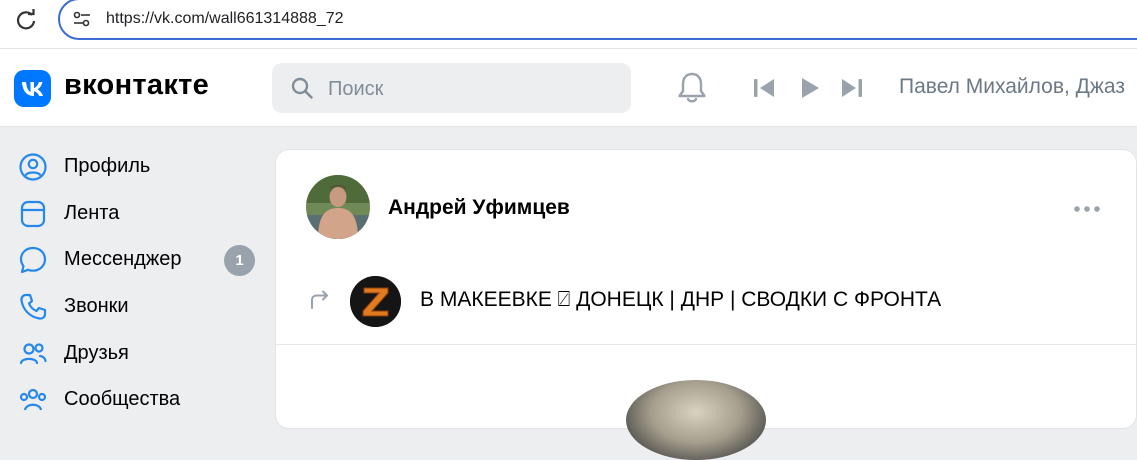 The width and height of the screenshot is (1137, 460). Describe the element at coordinates (479, 208) in the screenshot. I see `post-author-name: Андрей Уфимцев` at that location.